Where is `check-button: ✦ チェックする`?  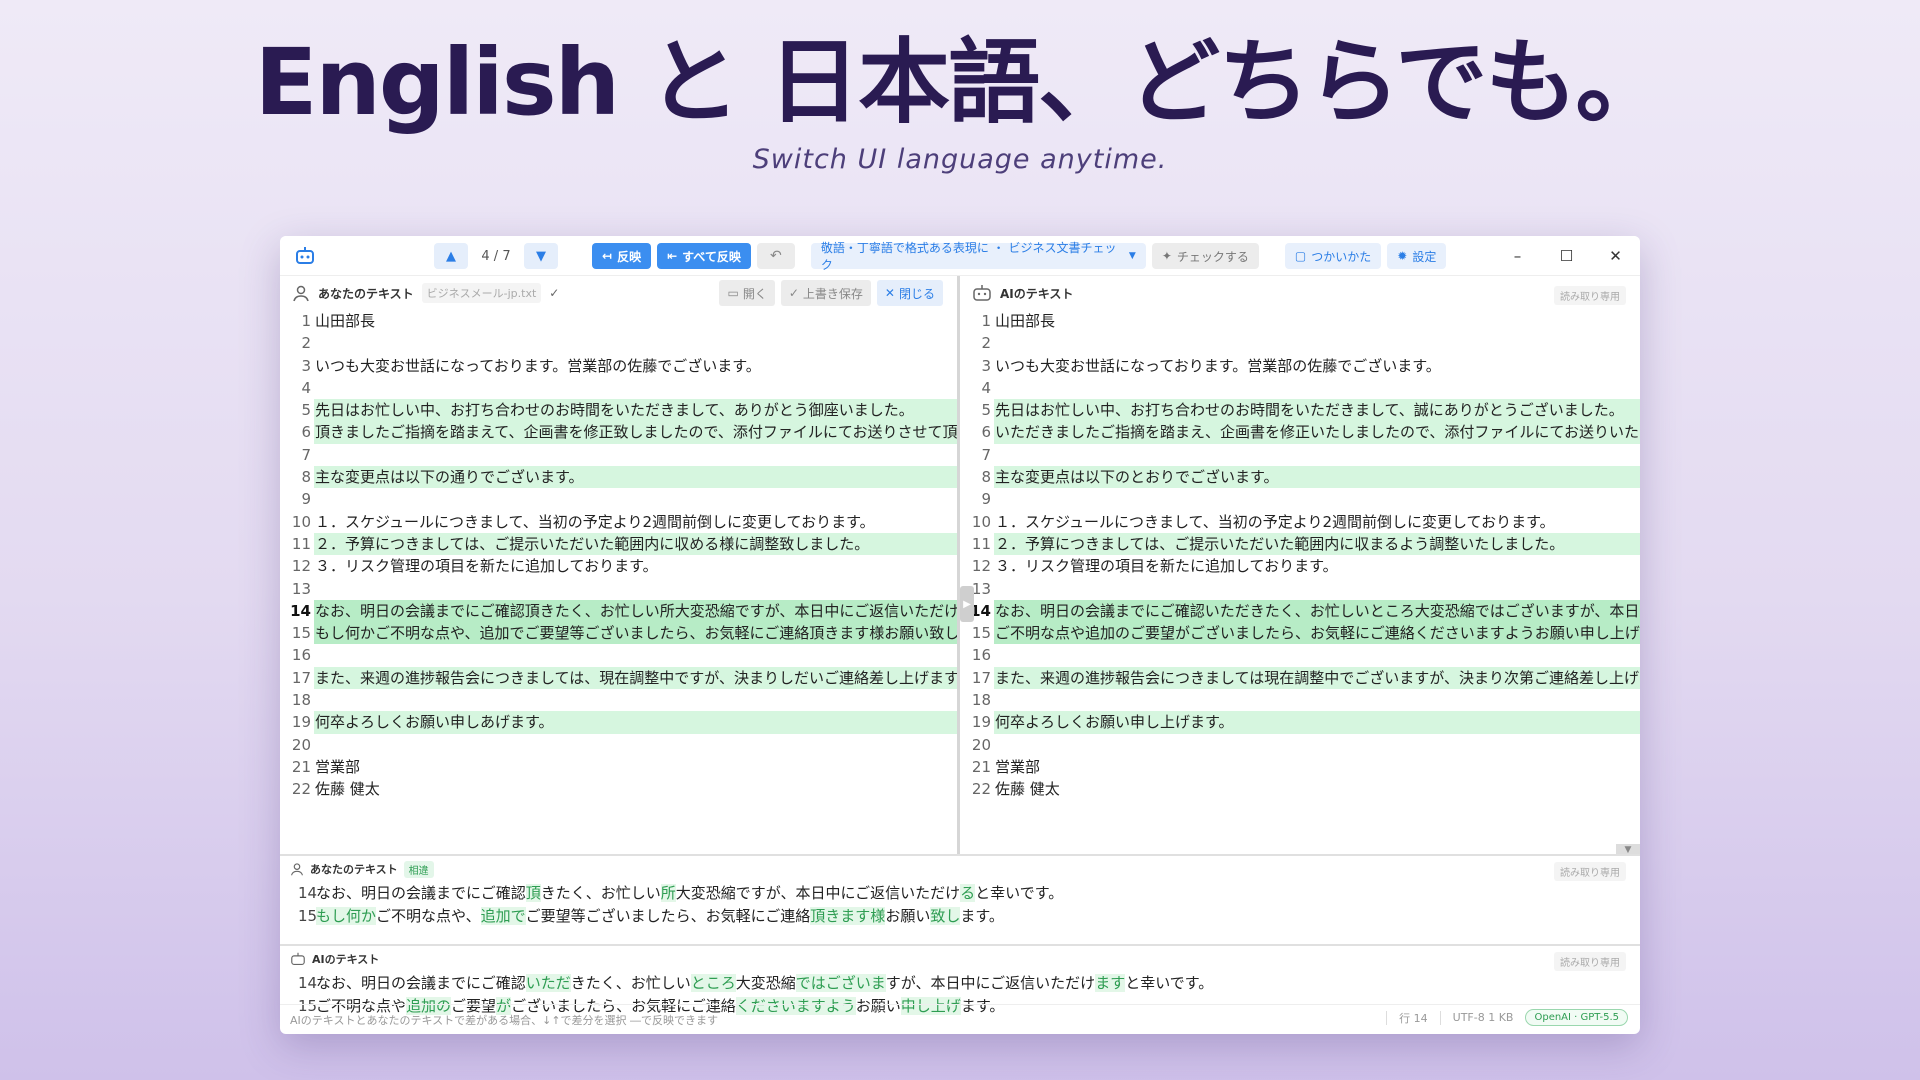 check-button: ✦ チェックする is located at coordinates (1205, 256).